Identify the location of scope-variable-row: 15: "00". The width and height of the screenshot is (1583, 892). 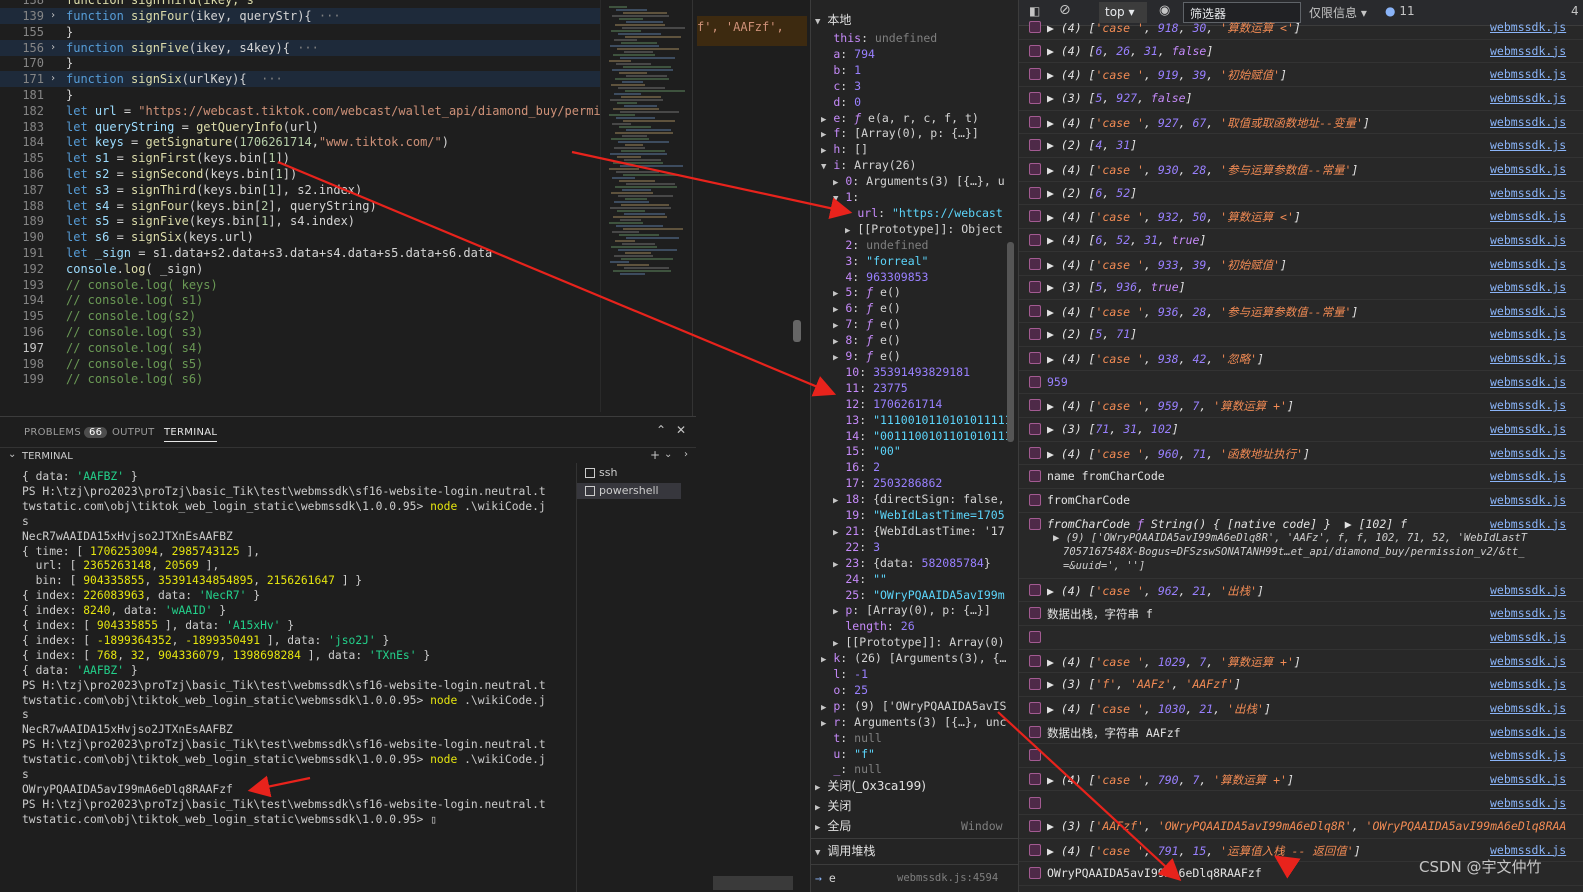
(866, 451).